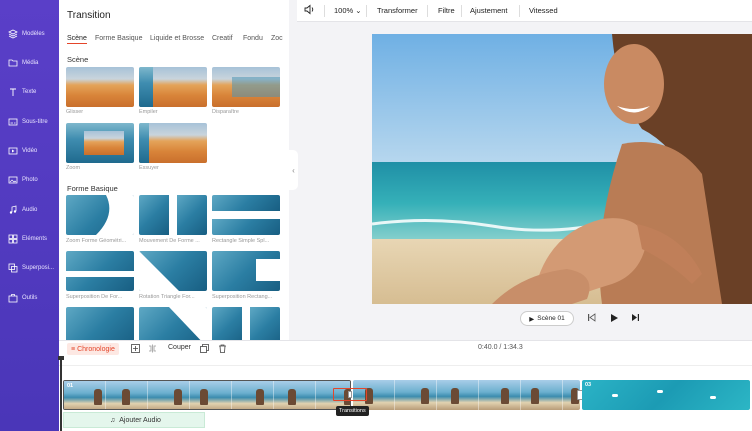 The height and width of the screenshot is (431, 752). I want to click on sidebar-item-label: Média, so click(30, 63).